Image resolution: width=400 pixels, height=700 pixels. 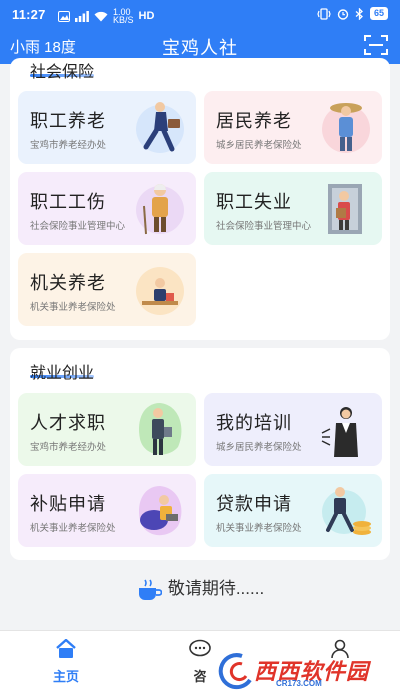 I want to click on chat-bubble-icon, so click(x=200, y=648).